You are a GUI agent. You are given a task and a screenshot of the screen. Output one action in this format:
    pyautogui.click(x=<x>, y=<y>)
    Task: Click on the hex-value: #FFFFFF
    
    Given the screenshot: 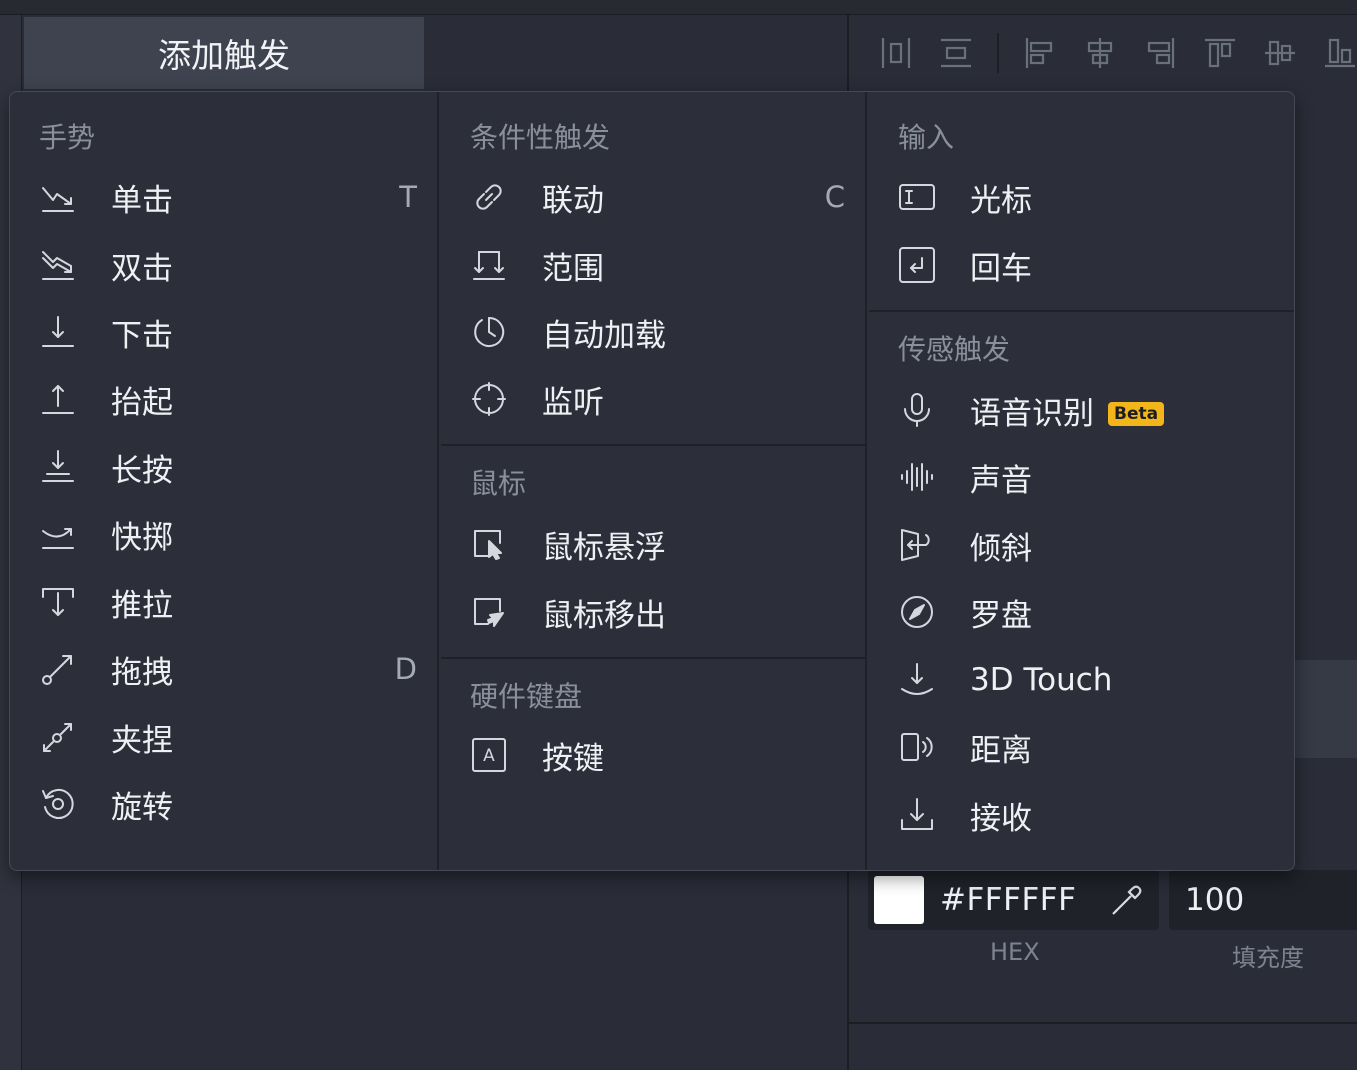 What is the action you would take?
    pyautogui.click(x=1008, y=900)
    